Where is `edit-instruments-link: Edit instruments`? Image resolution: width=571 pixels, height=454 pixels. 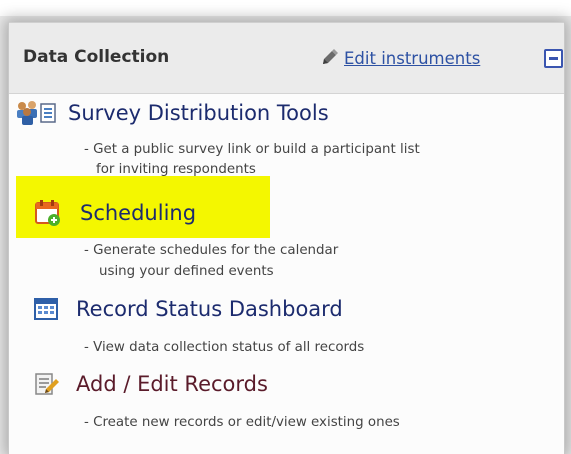
edit-instruments-link: Edit instruments is located at coordinates (399, 58).